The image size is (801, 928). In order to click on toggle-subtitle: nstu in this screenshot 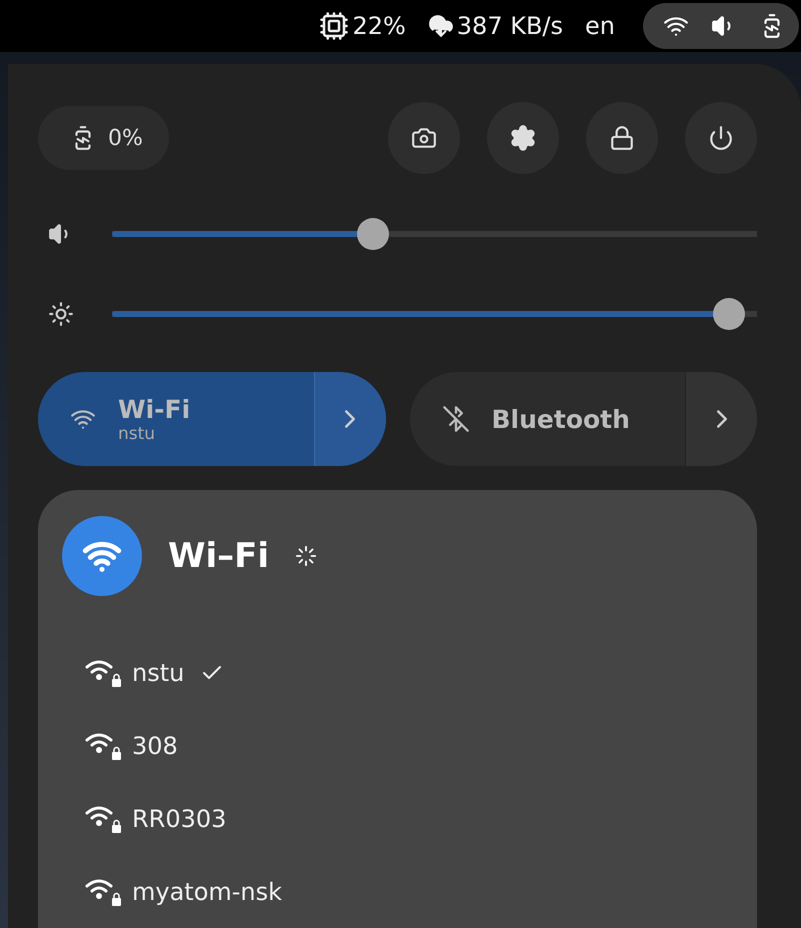, I will do `click(137, 434)`.